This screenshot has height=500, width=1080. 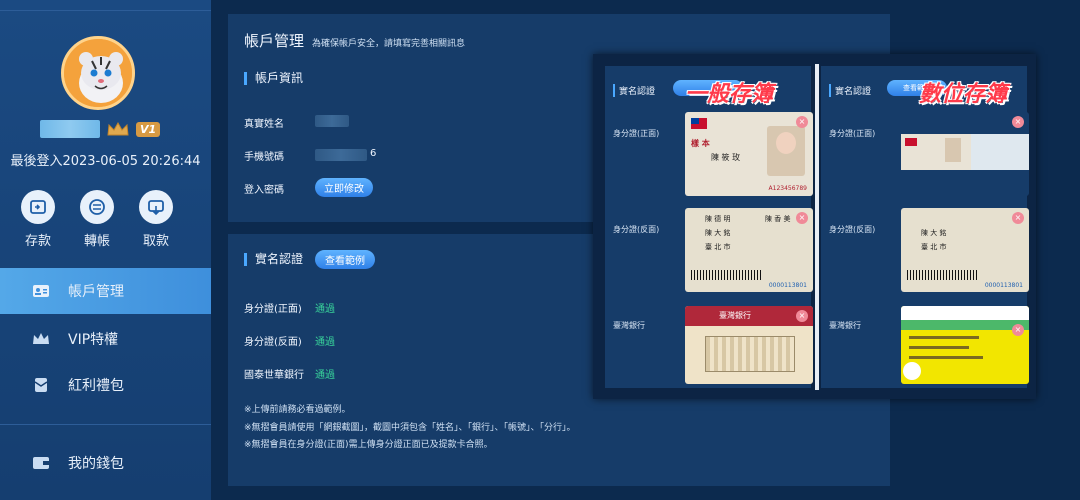 I want to click on user-row: V1, so click(x=100, y=129).